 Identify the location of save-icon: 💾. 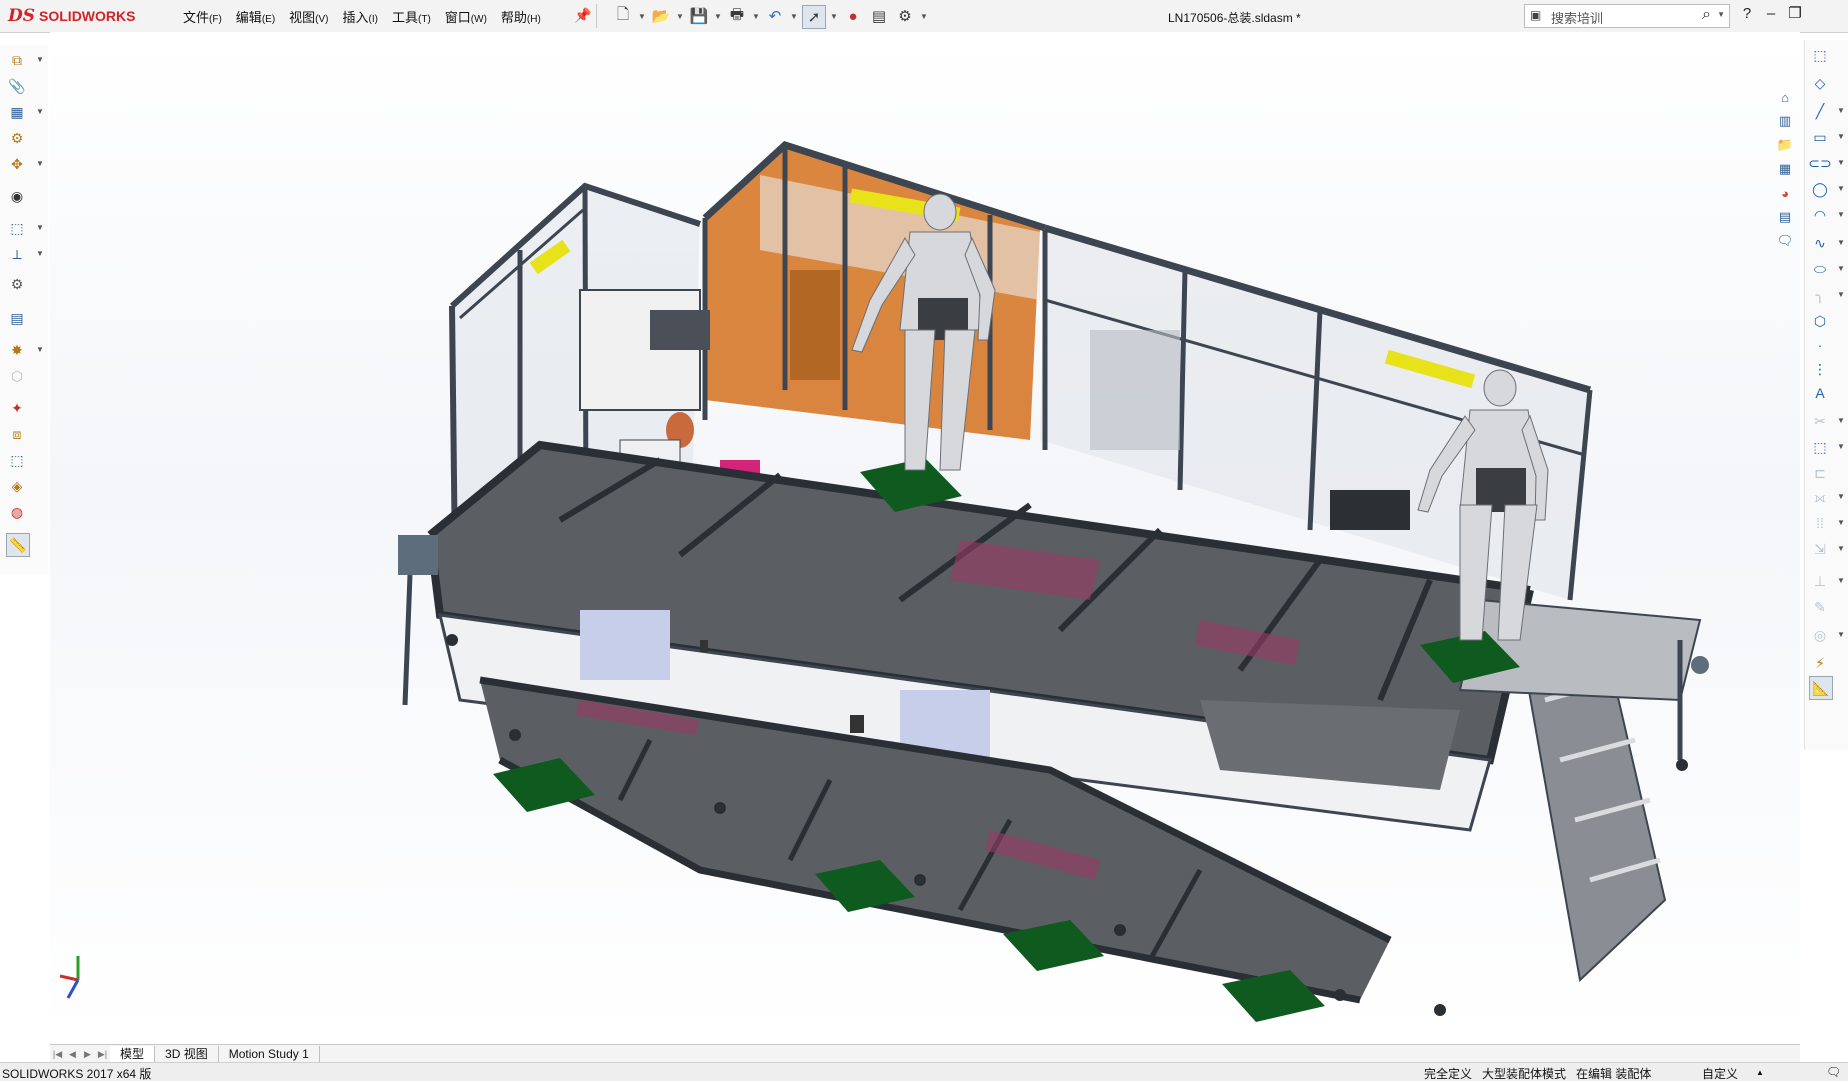
(699, 16).